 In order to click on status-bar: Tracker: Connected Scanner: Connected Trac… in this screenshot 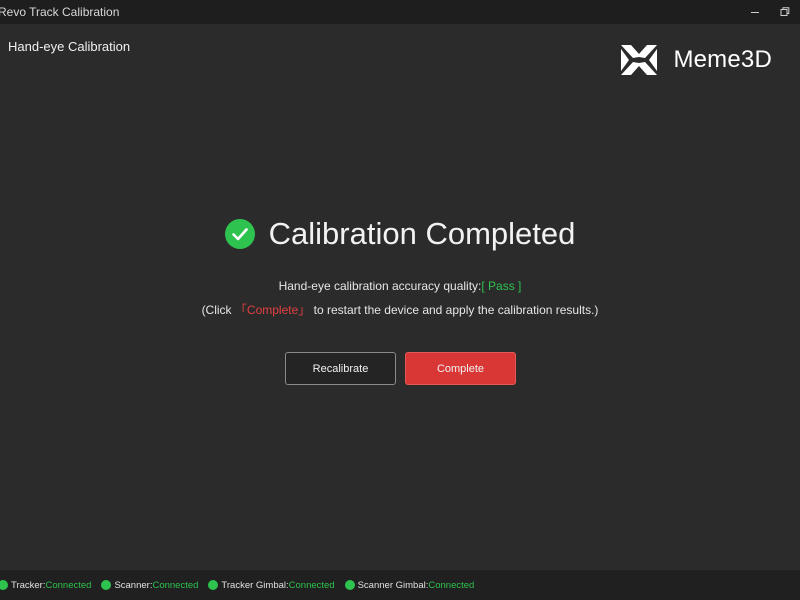, I will do `click(400, 585)`.